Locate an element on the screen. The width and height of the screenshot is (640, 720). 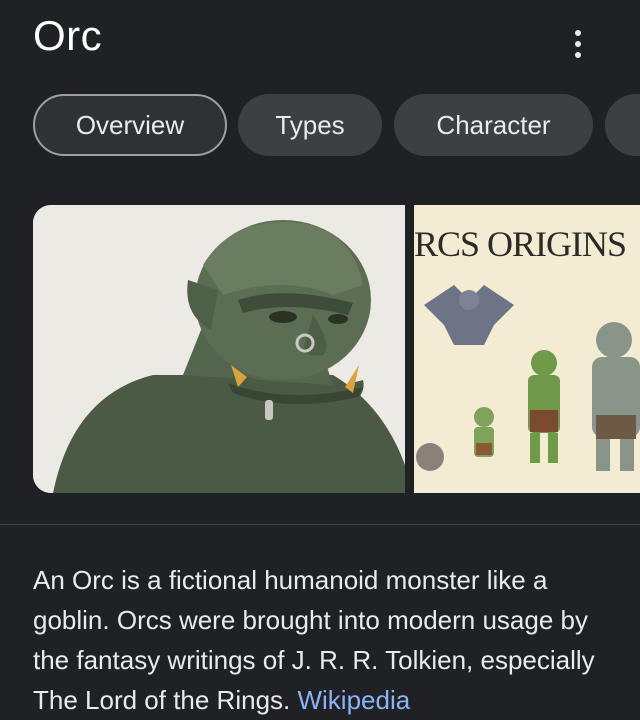
page-title: Orc is located at coordinates (68, 35).